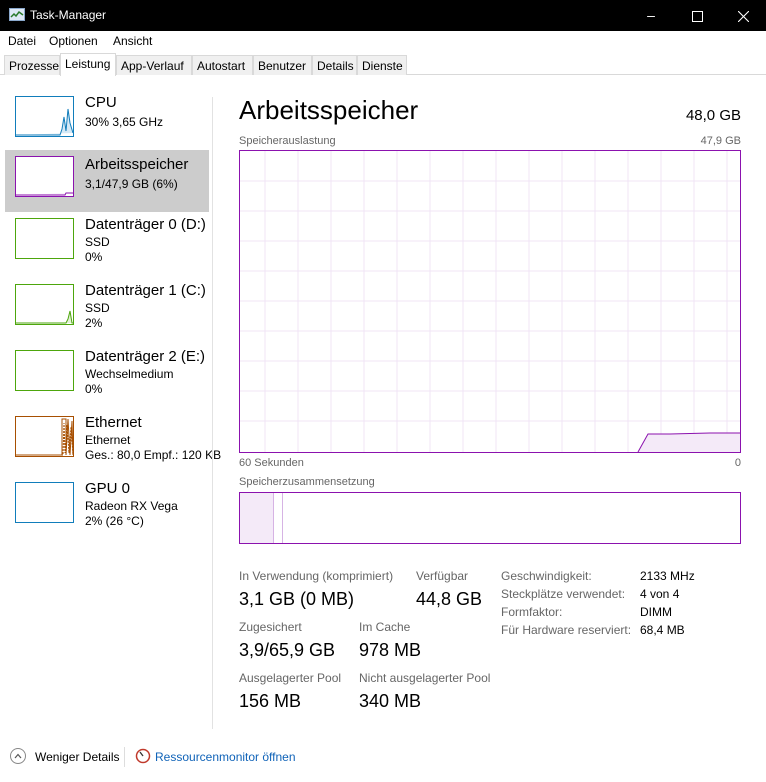  What do you see at coordinates (425, 678) in the screenshot?
I see `nonpaged-pool-label: Nicht ausgelagerter Pool` at bounding box center [425, 678].